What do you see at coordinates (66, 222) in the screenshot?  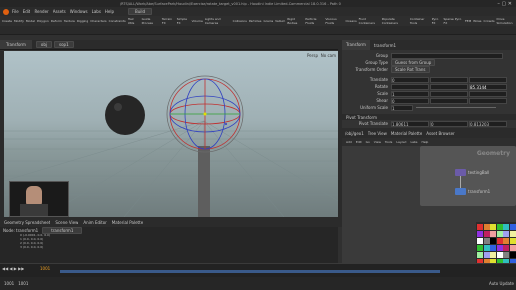 I see `tab-scene-view: Scene View` at bounding box center [66, 222].